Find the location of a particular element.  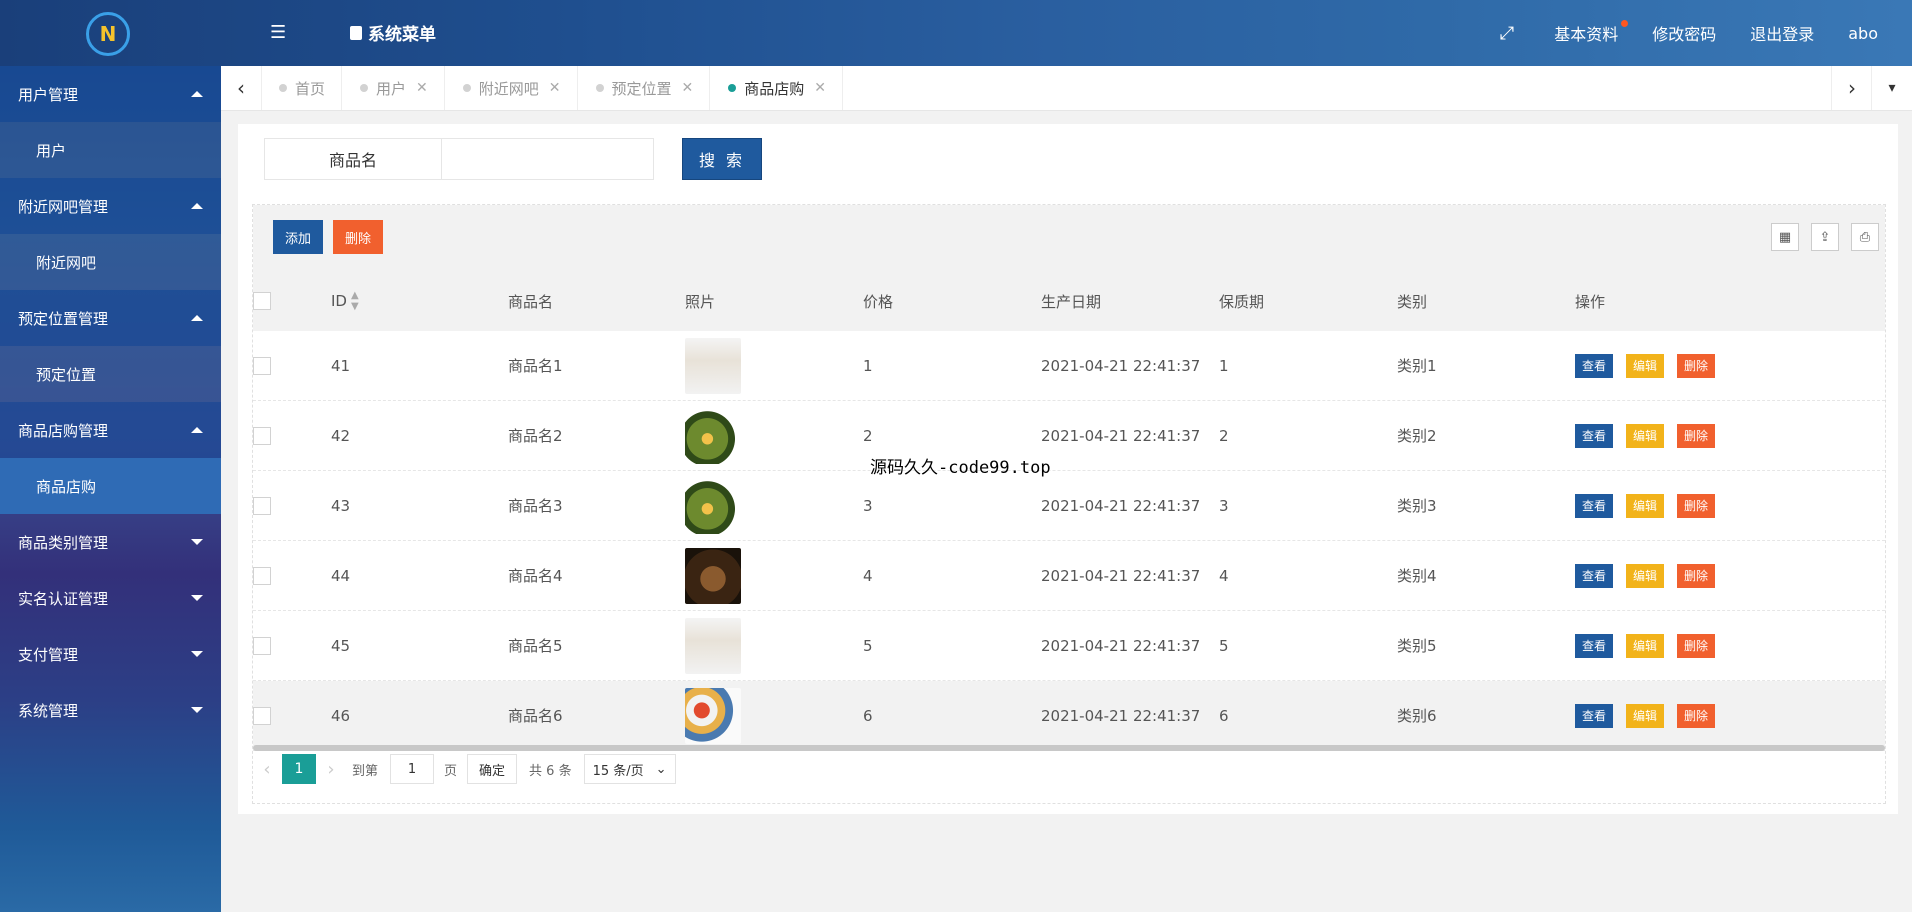

cell-id: 43 is located at coordinates (341, 505).